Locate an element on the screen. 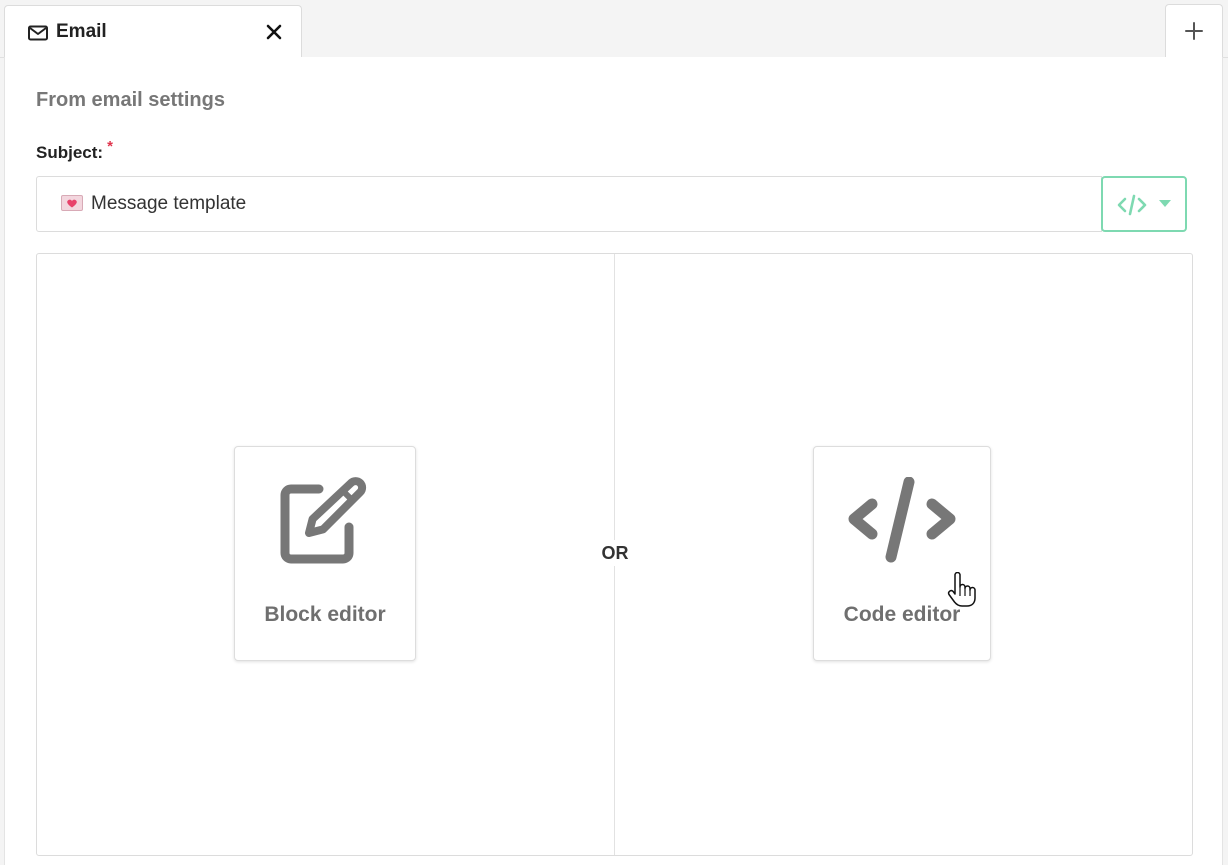 This screenshot has width=1228, height=865. tab-email: Email is located at coordinates (153, 32).